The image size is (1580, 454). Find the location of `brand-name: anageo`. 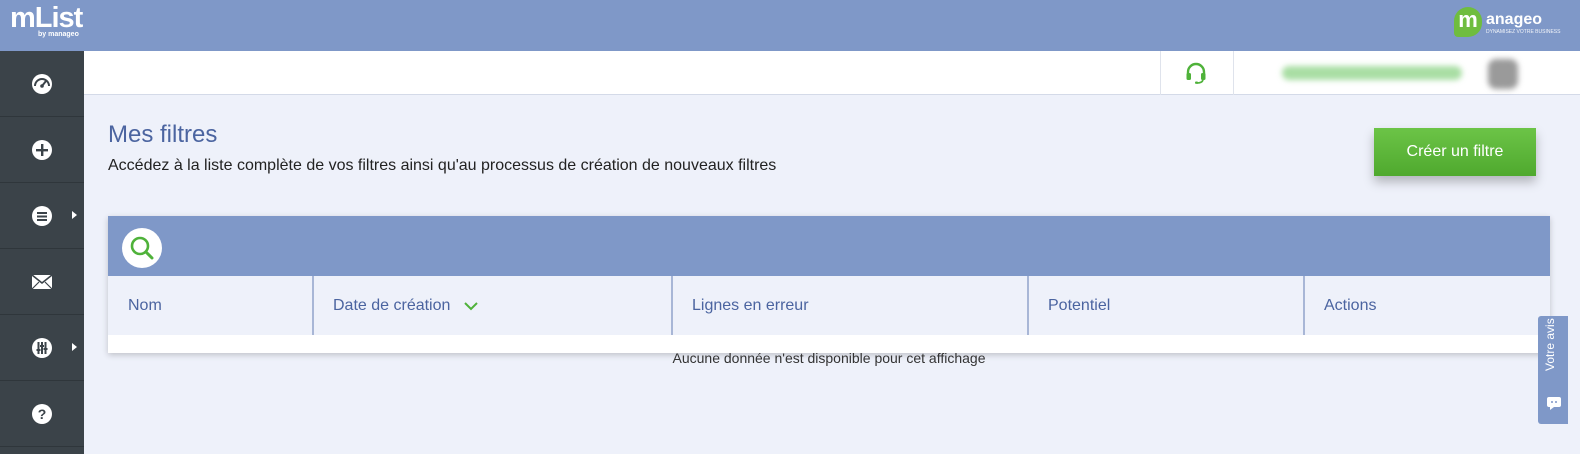

brand-name: anageo is located at coordinates (1514, 19).